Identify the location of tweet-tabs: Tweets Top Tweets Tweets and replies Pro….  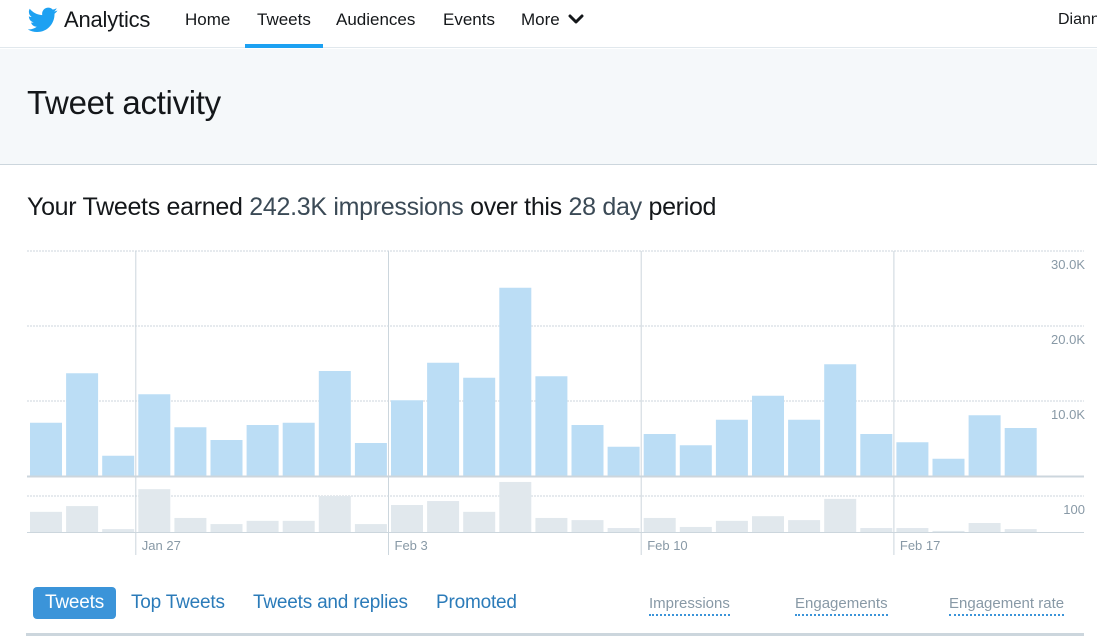
(548, 610).